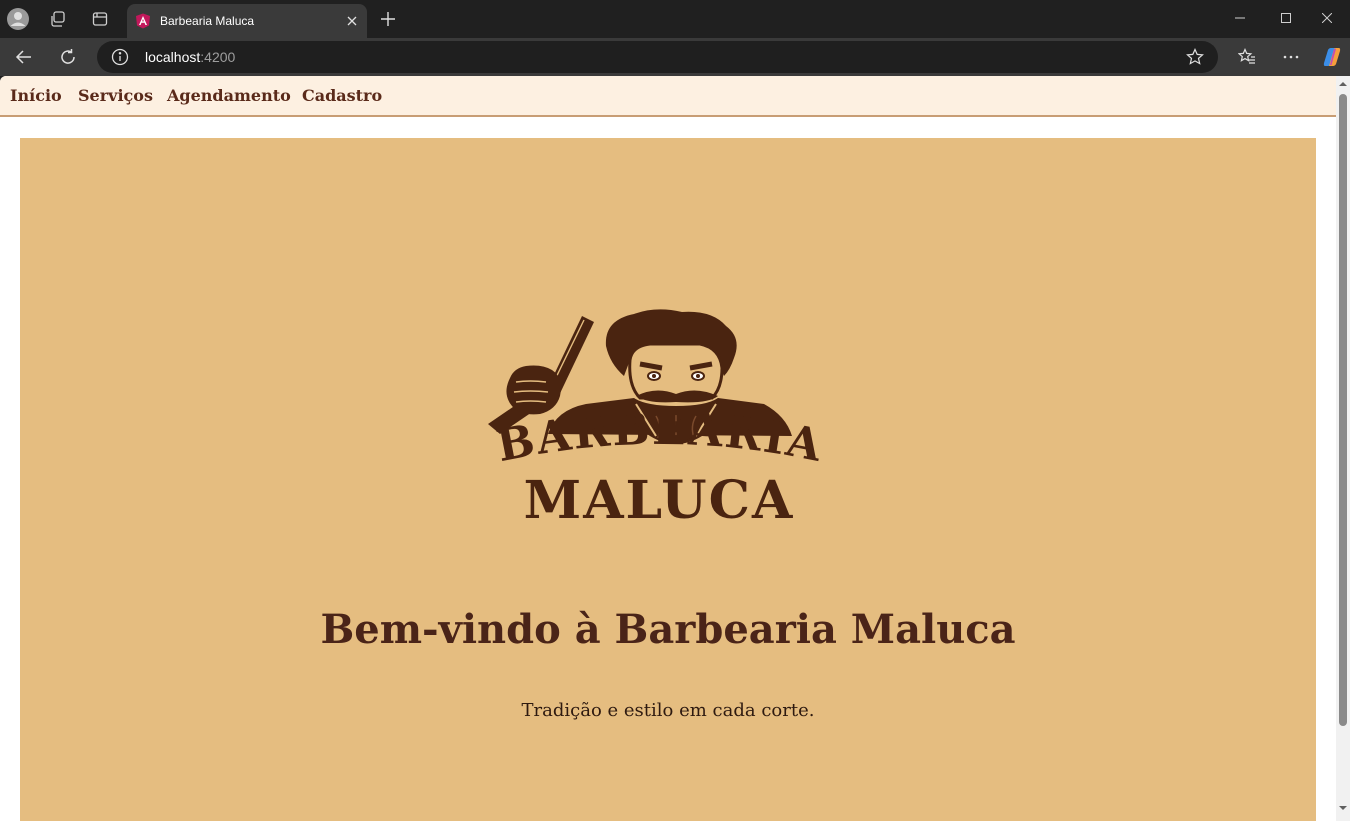 This screenshot has width=1350, height=821. Describe the element at coordinates (115, 96) in the screenshot. I see `nav-link-servicos: Serviços` at that location.